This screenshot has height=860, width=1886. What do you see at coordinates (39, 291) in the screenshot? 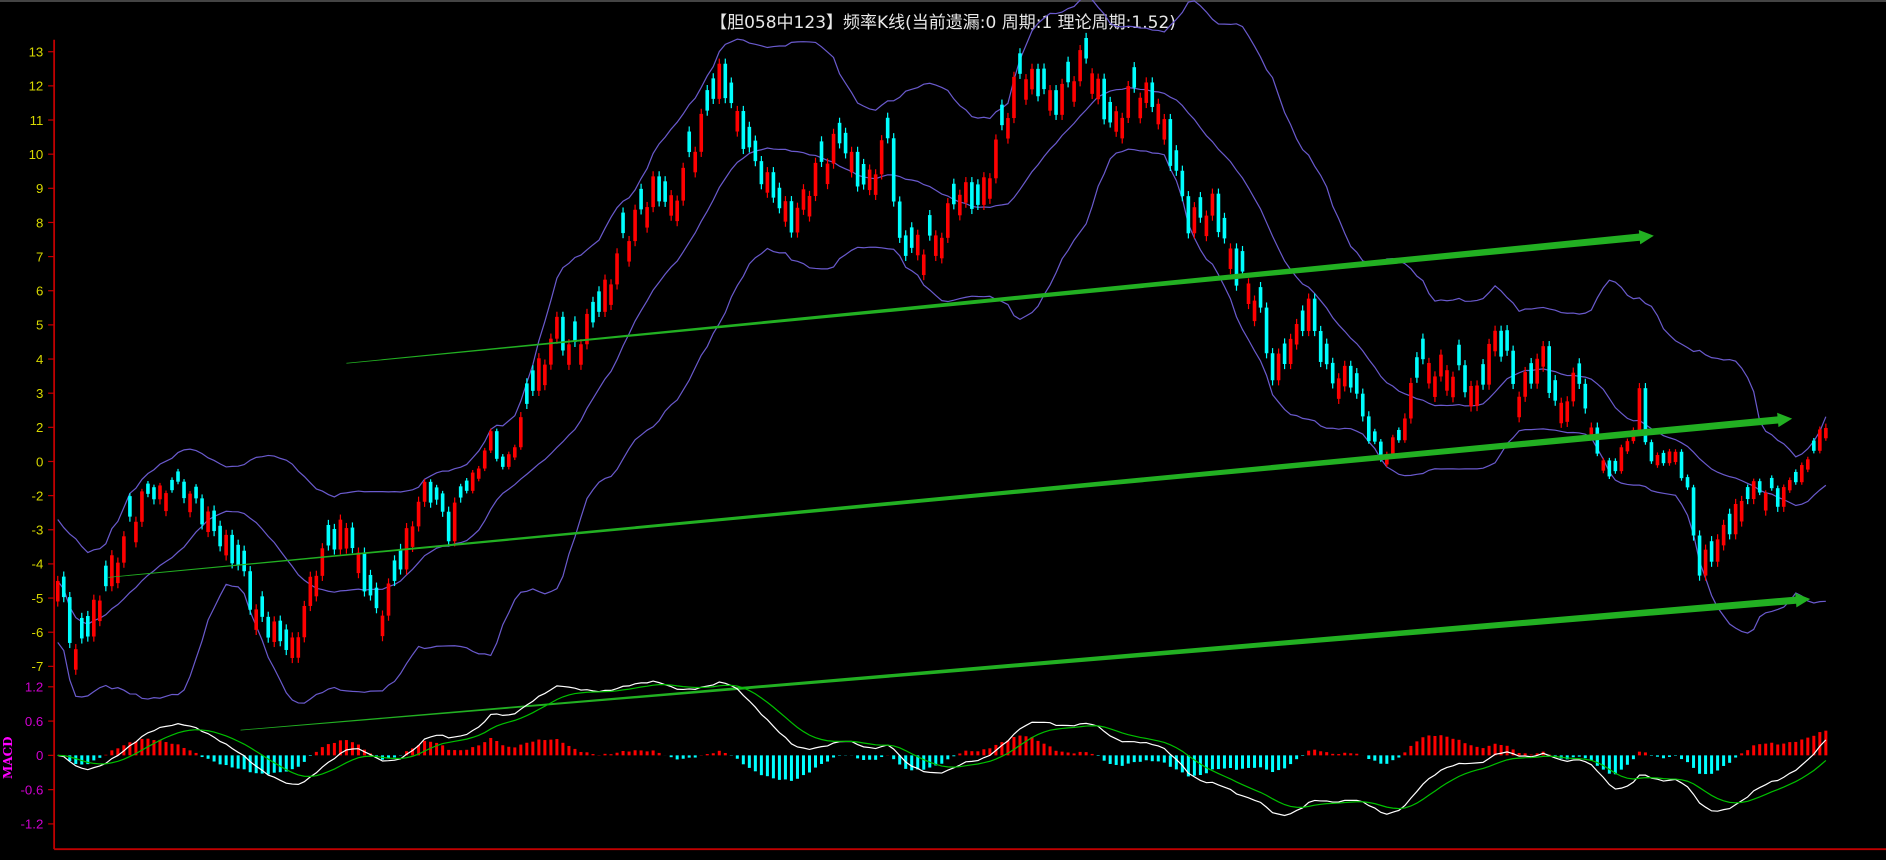
I see `price-tick-label: 6` at bounding box center [39, 291].